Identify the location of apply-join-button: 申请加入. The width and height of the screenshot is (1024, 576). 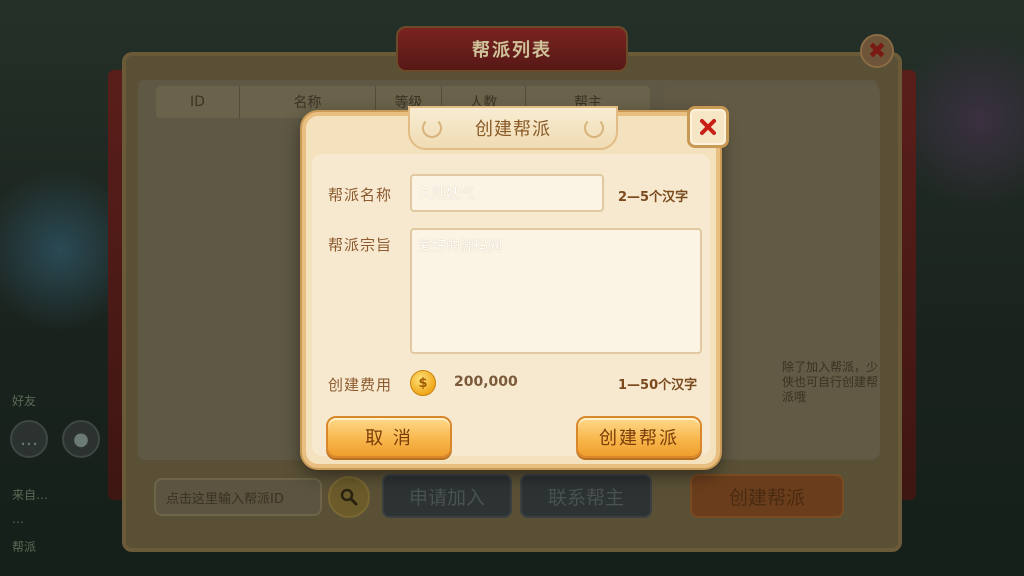
(447, 496).